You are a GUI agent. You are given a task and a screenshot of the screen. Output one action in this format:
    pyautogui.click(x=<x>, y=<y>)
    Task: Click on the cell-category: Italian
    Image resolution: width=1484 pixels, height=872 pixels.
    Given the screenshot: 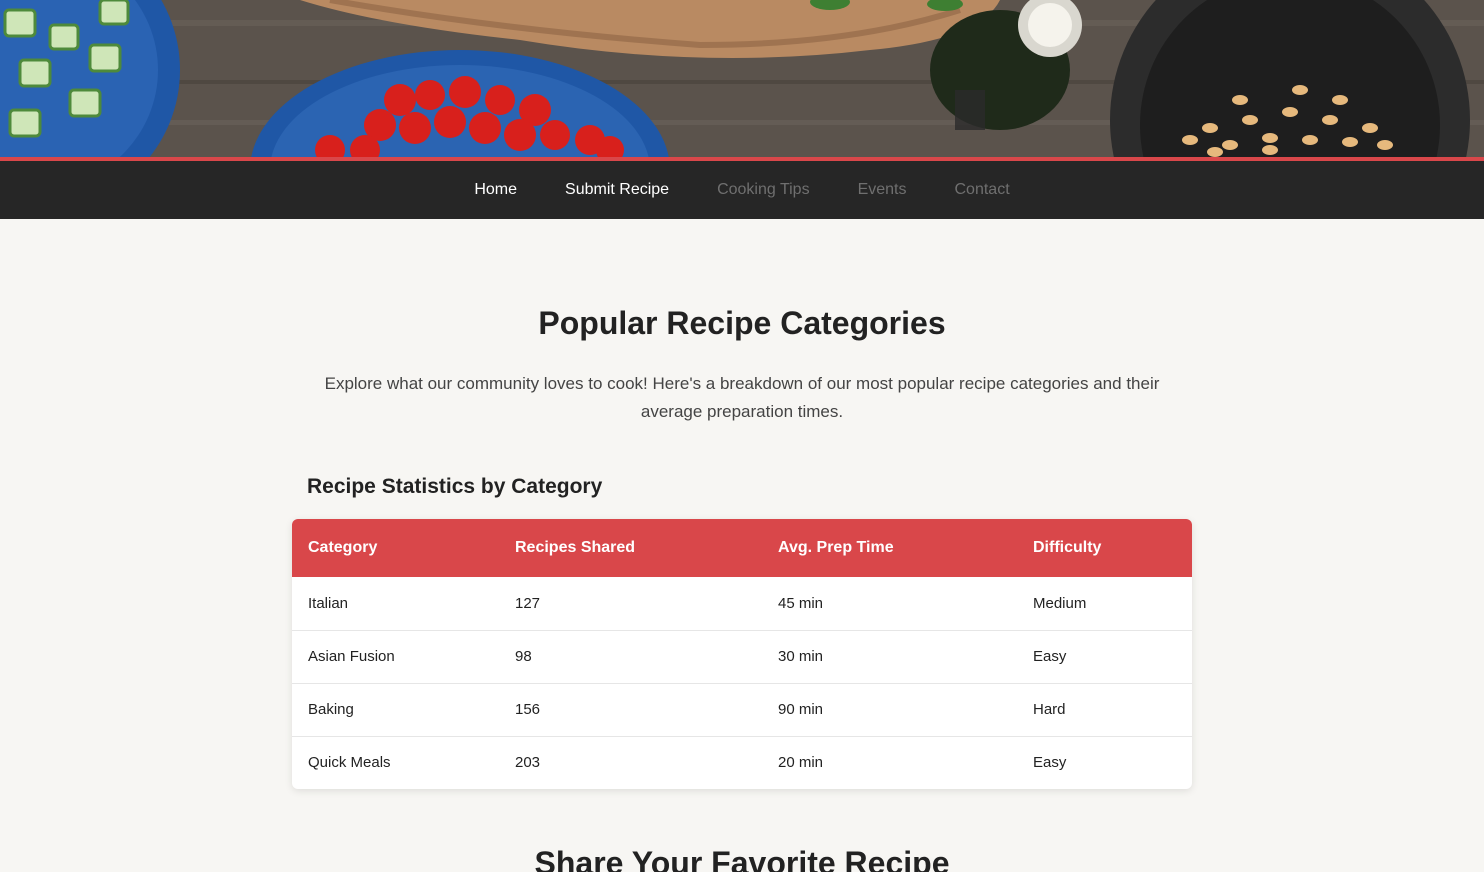 What is the action you would take?
    pyautogui.click(x=328, y=603)
    